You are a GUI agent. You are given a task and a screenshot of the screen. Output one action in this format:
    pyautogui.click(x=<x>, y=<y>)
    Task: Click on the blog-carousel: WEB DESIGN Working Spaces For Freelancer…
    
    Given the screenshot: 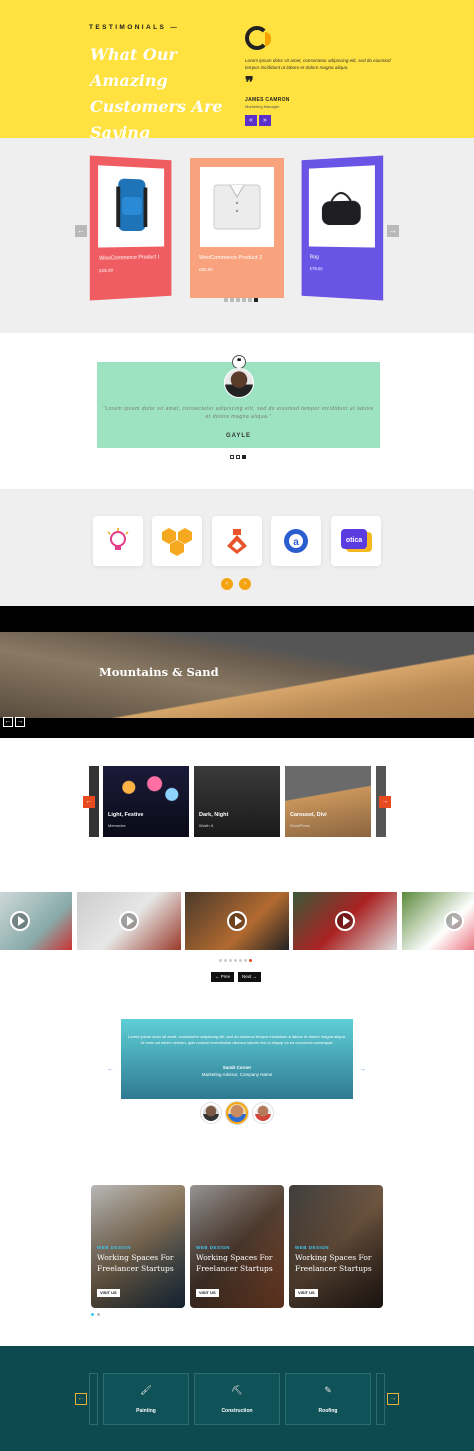 What is the action you would take?
    pyautogui.click(x=237, y=1247)
    